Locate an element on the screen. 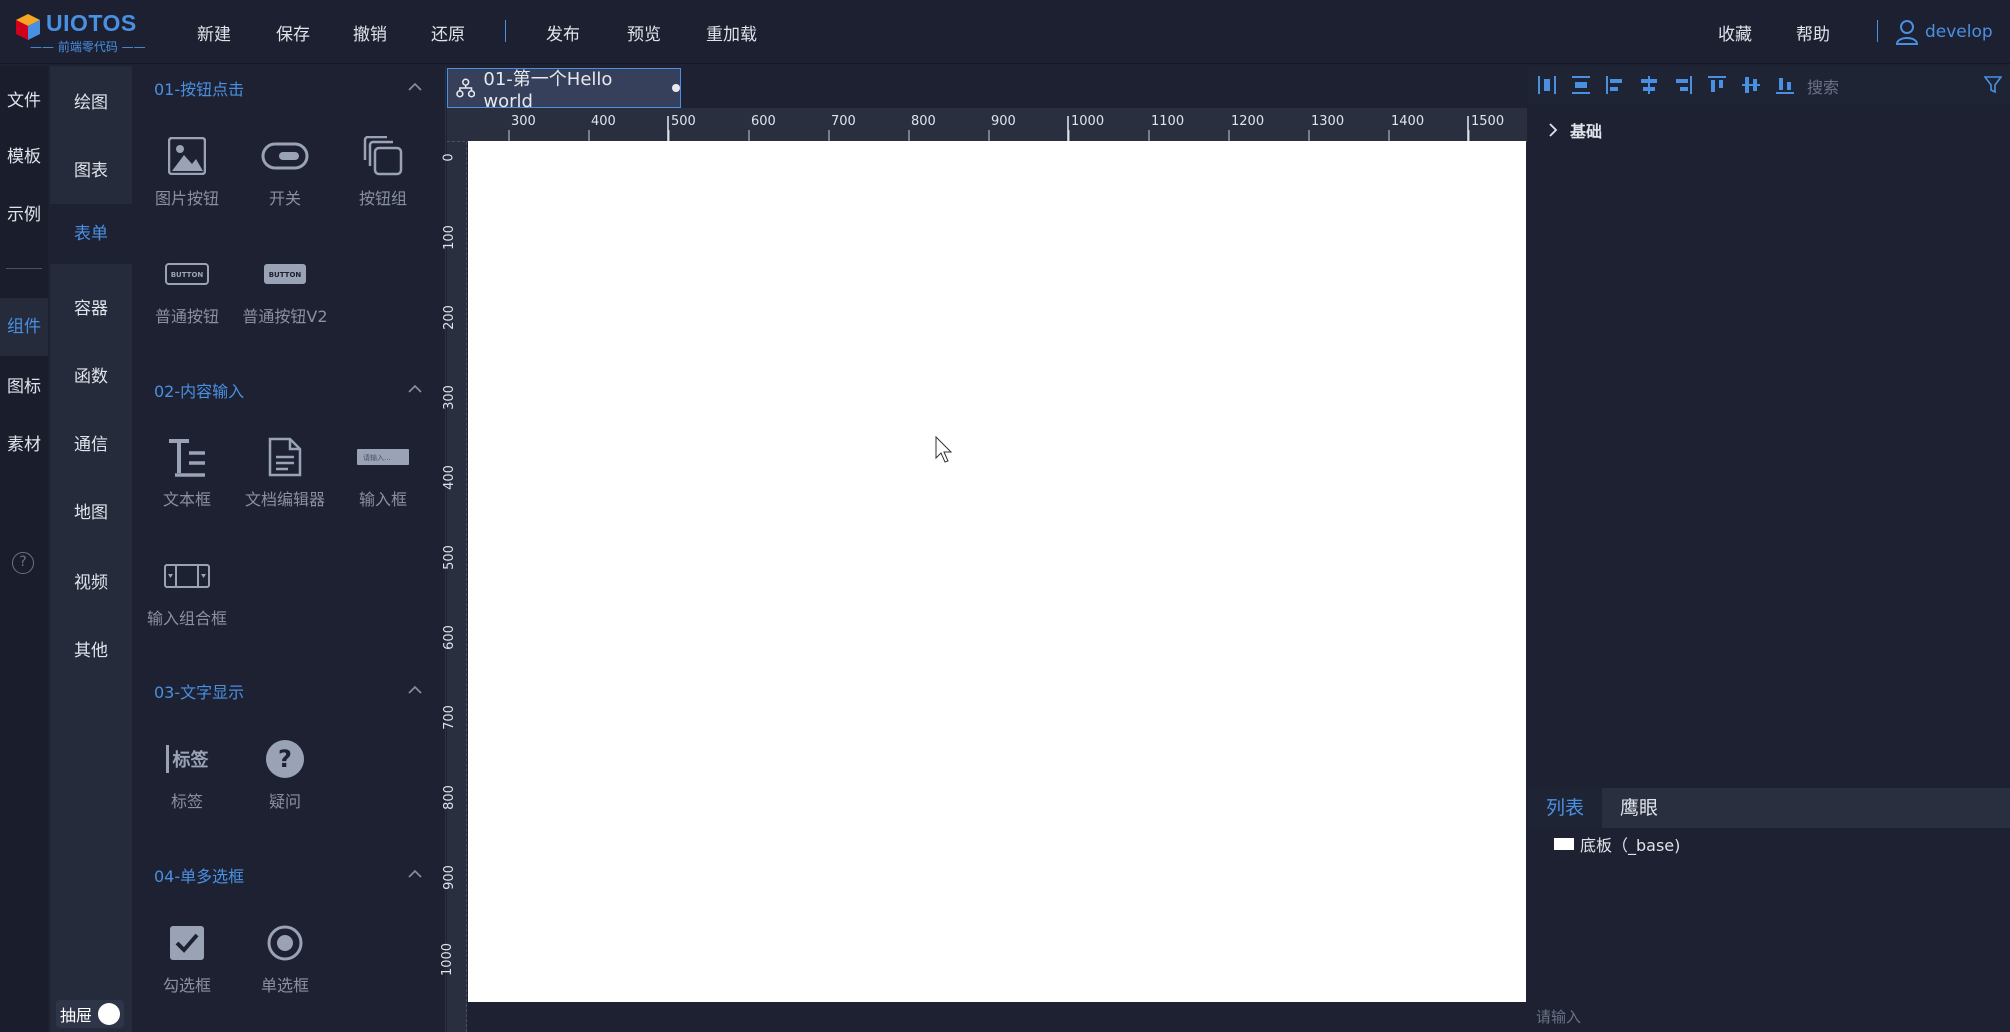 The image size is (2010, 1032). layer-tabs: 列表 鹰眼 is located at coordinates (1769, 808).